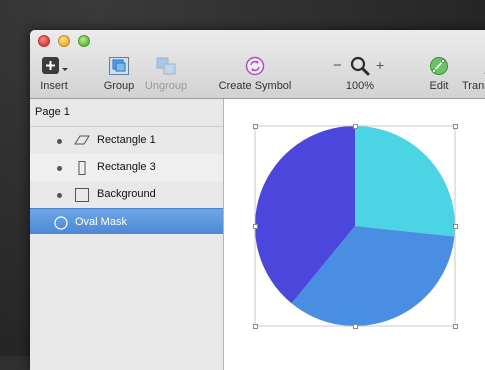 Image resolution: width=485 pixels, height=370 pixels. What do you see at coordinates (54, 86) in the screenshot?
I see `insert-label: Insert` at bounding box center [54, 86].